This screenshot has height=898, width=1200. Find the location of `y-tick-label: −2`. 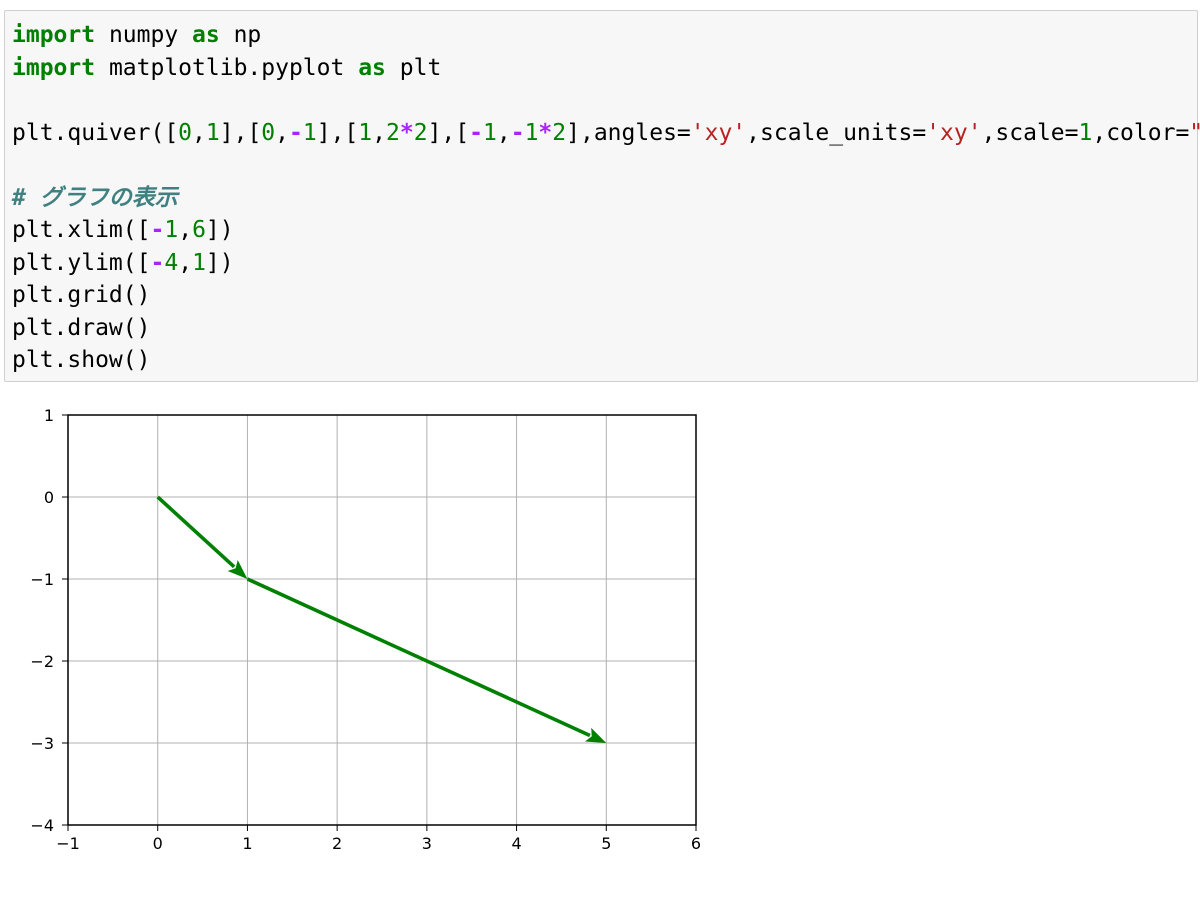

y-tick-label: −2 is located at coordinates (42, 661).